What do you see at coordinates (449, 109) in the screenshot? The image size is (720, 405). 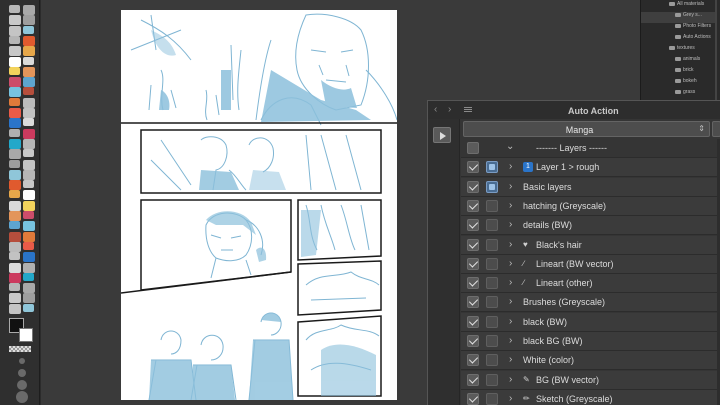 I see `panel-forward-icon: ›` at bounding box center [449, 109].